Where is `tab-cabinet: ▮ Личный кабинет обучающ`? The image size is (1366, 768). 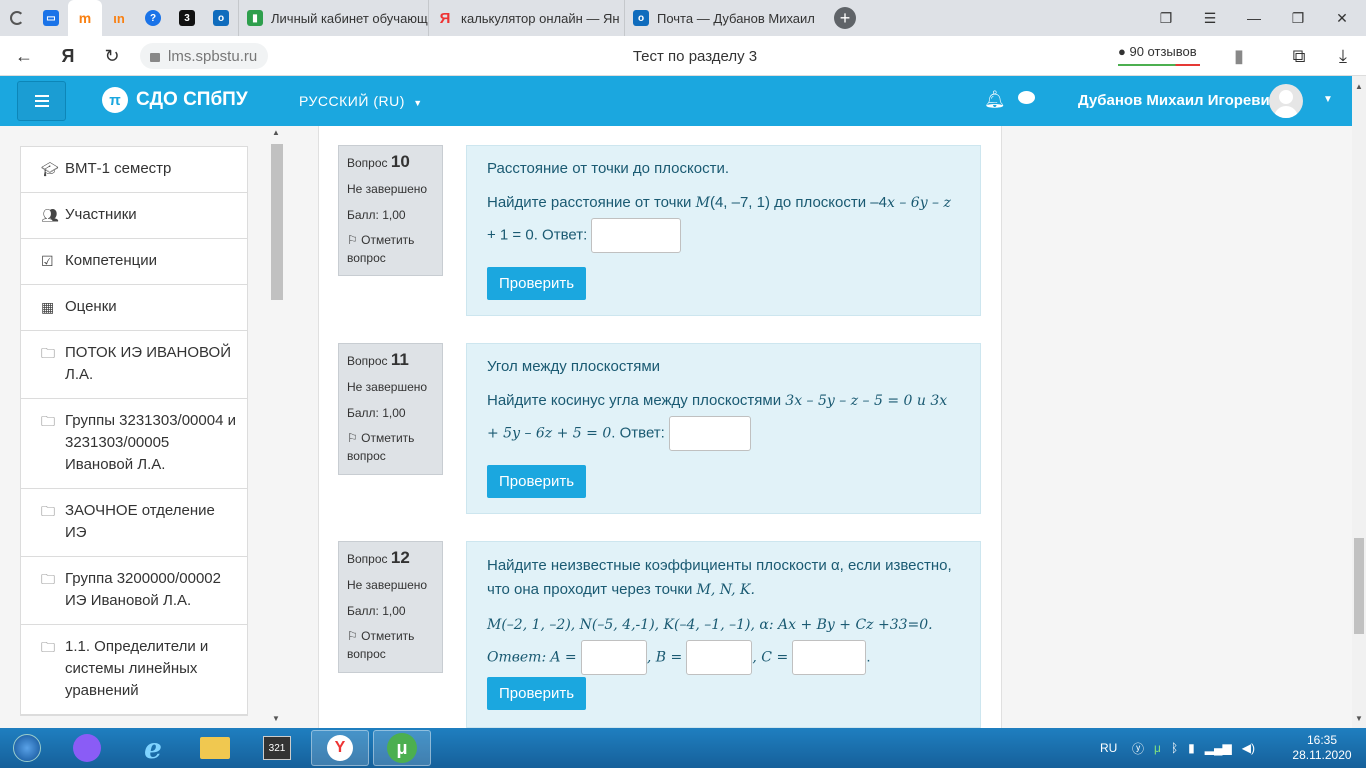 tab-cabinet: ▮ Личный кабинет обучающ is located at coordinates (333, 18).